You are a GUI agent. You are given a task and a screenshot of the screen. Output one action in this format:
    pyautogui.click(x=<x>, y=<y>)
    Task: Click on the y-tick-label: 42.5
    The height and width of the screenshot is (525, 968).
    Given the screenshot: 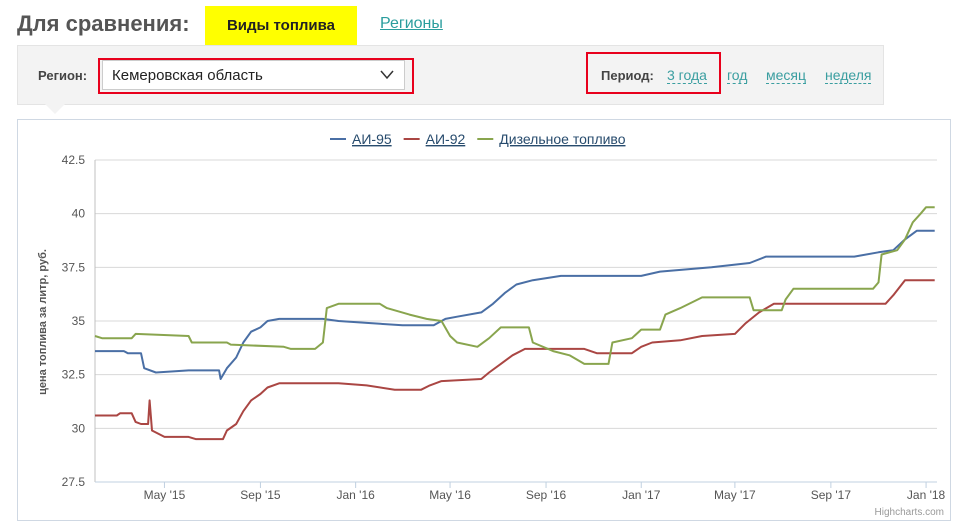 What is the action you would take?
    pyautogui.click(x=74, y=160)
    